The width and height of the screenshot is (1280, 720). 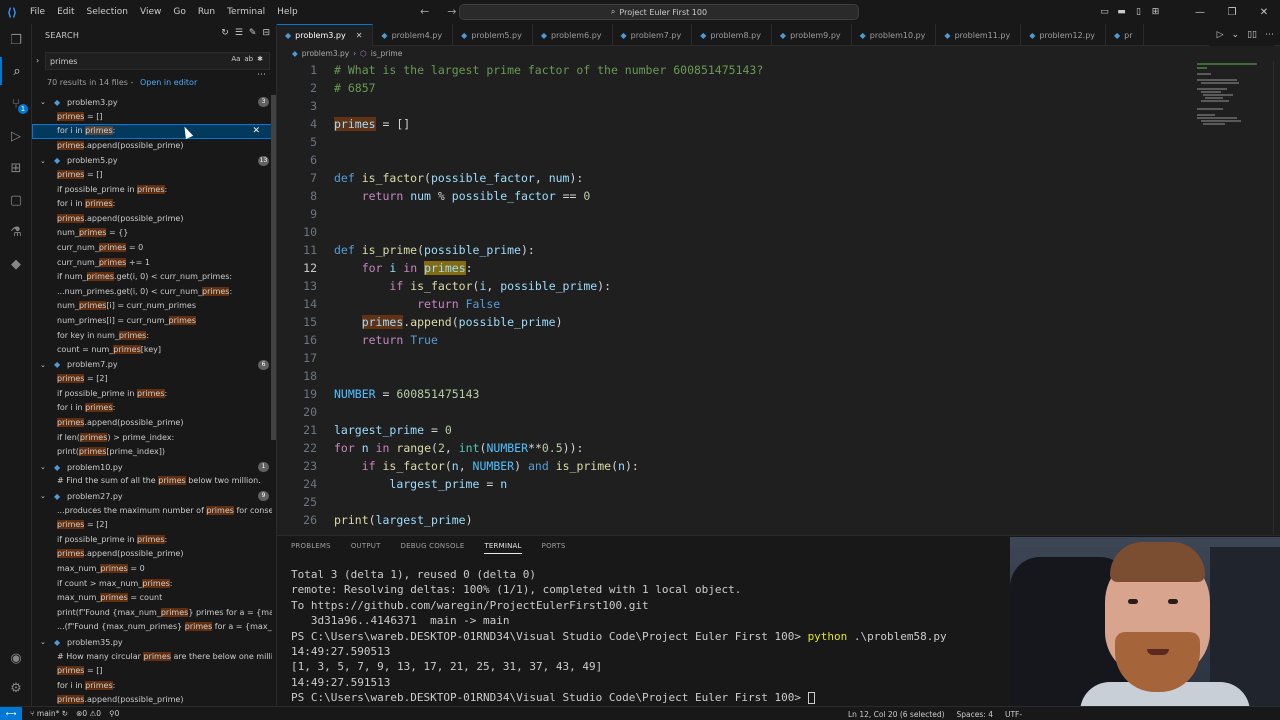 I want to click on toggle-sidebar-icon: ▭, so click(x=1104, y=12).